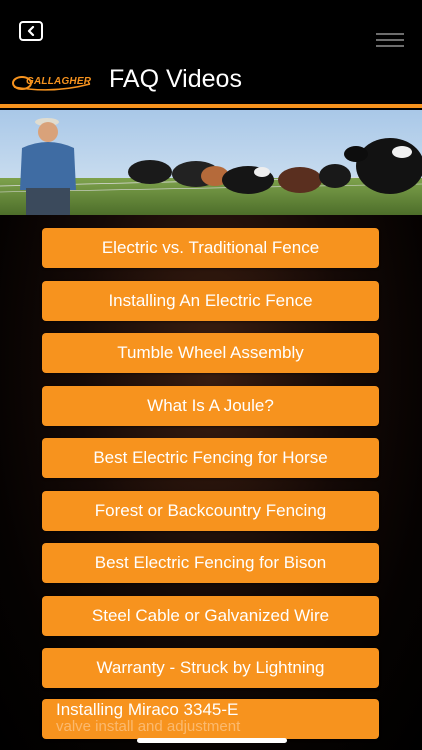 The image size is (422, 750). What do you see at coordinates (147, 709) in the screenshot?
I see `faq-item-label: Installing Miraco 3345-E` at bounding box center [147, 709].